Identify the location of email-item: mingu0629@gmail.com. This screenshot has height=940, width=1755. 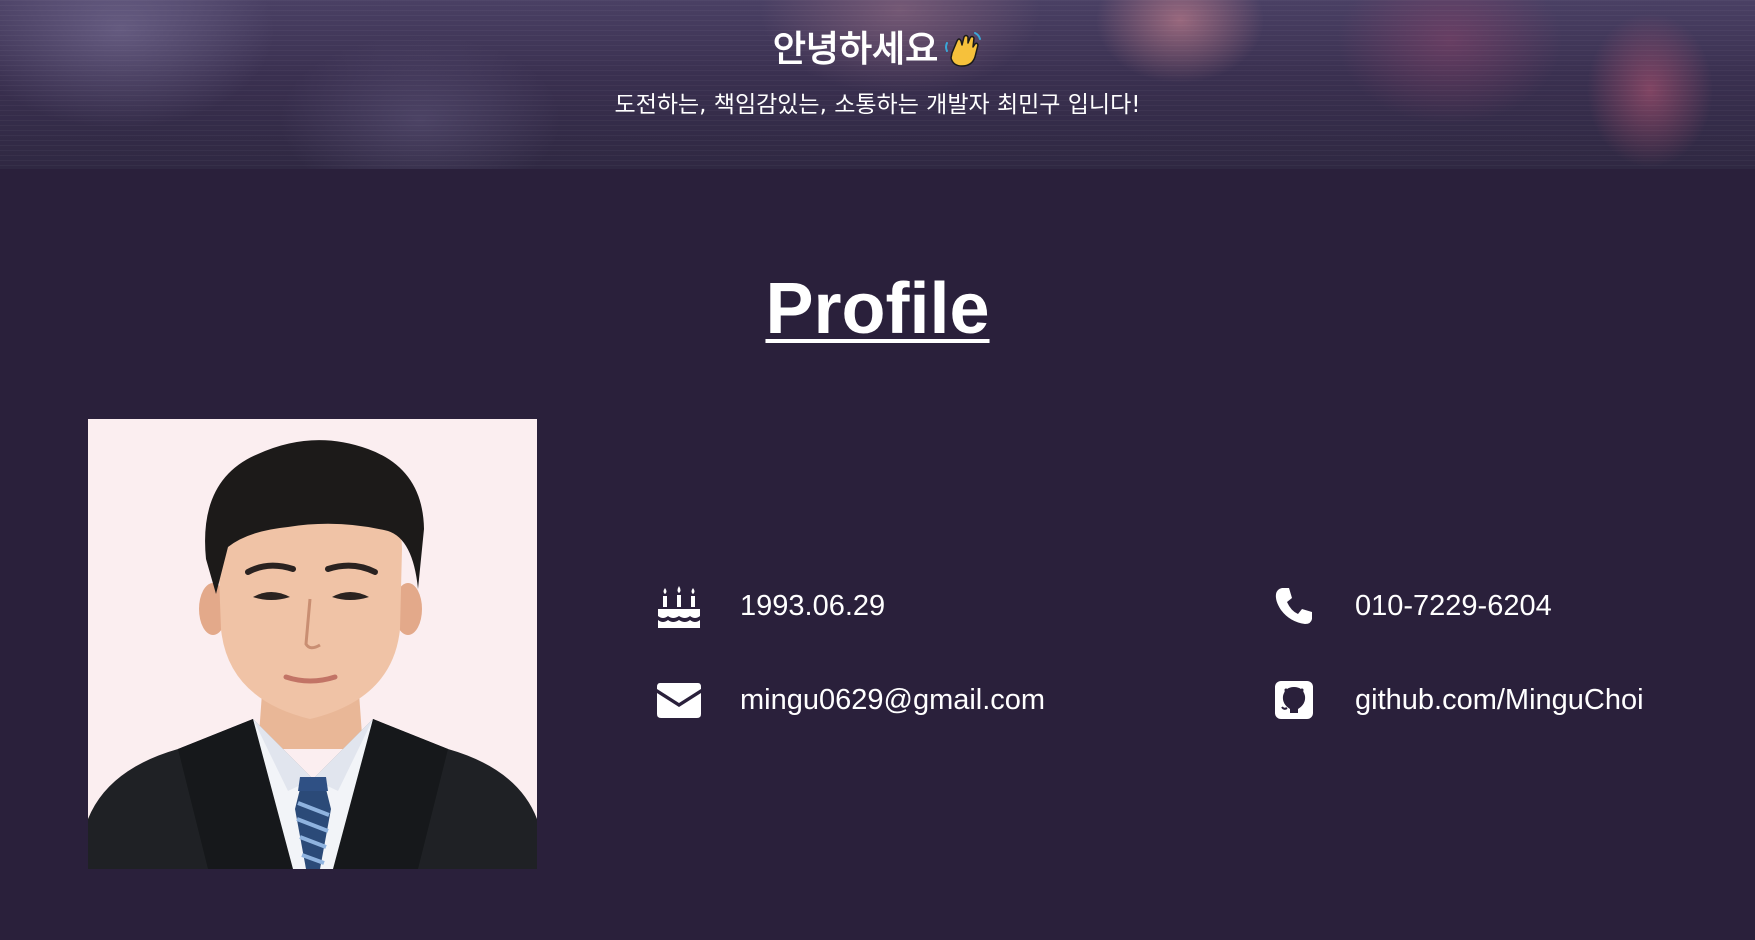
(850, 700).